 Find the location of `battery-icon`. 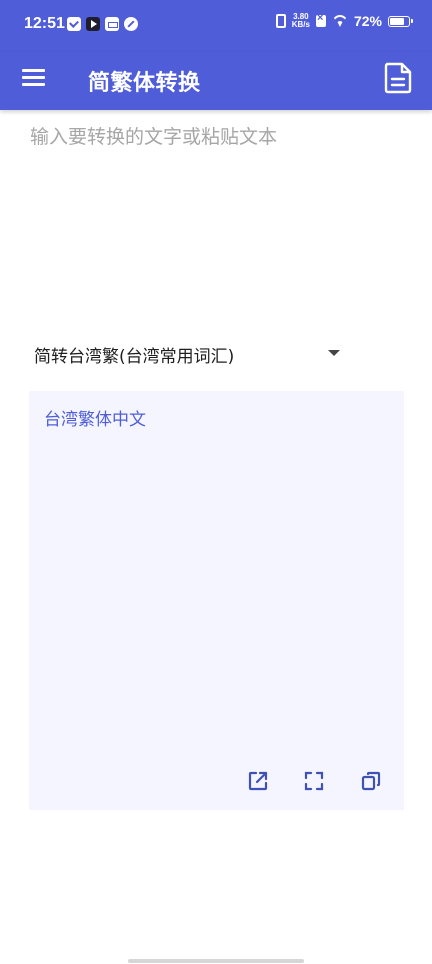

battery-icon is located at coordinates (400, 21).